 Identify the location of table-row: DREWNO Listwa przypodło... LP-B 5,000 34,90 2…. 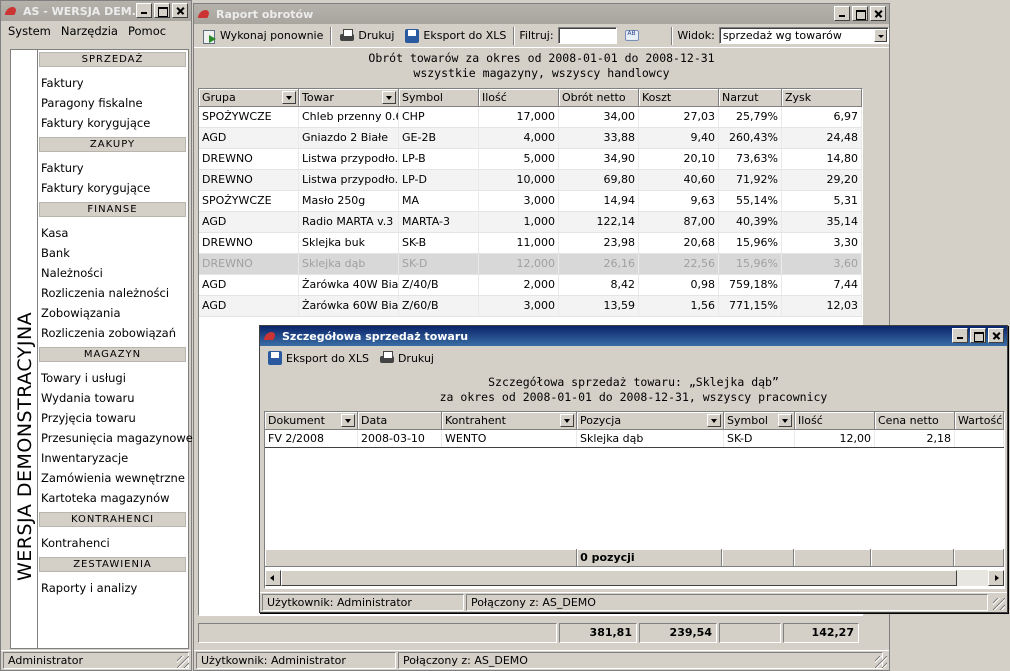
(530, 159).